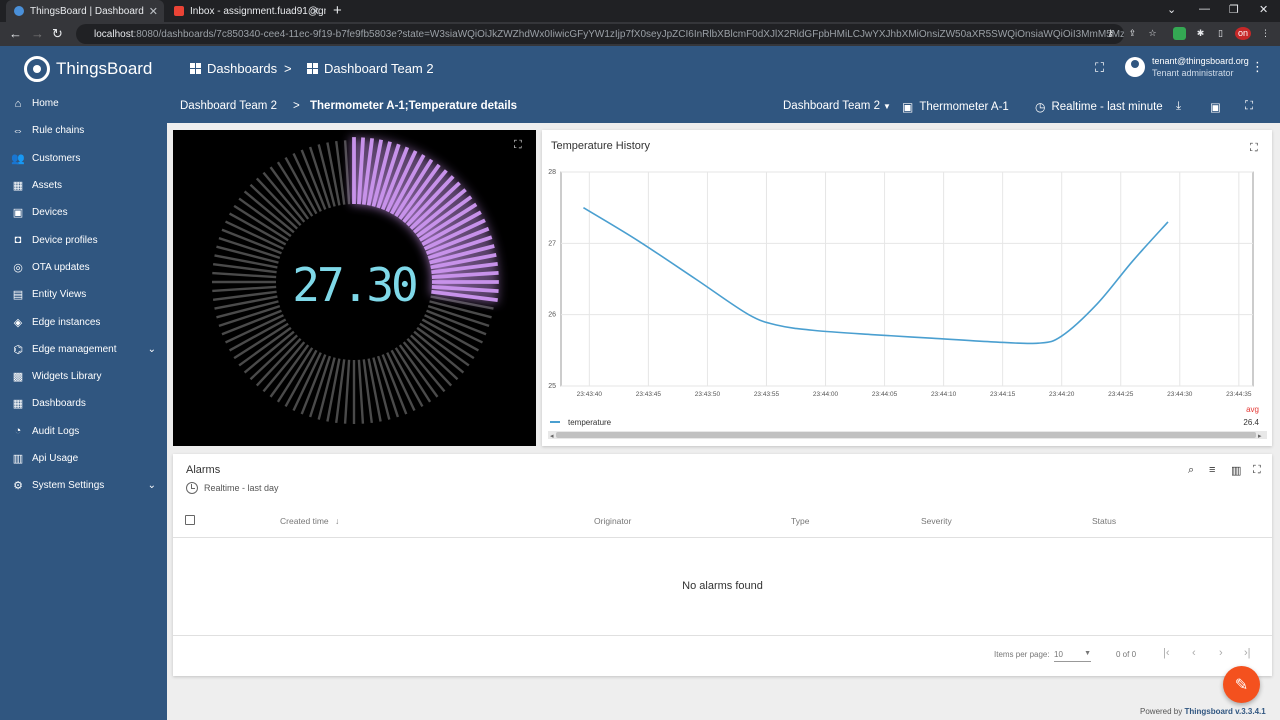 This screenshot has height=720, width=1280. Describe the element at coordinates (1239, 394) in the screenshot. I see `chart-x-tick-label: 23:44:35` at that location.